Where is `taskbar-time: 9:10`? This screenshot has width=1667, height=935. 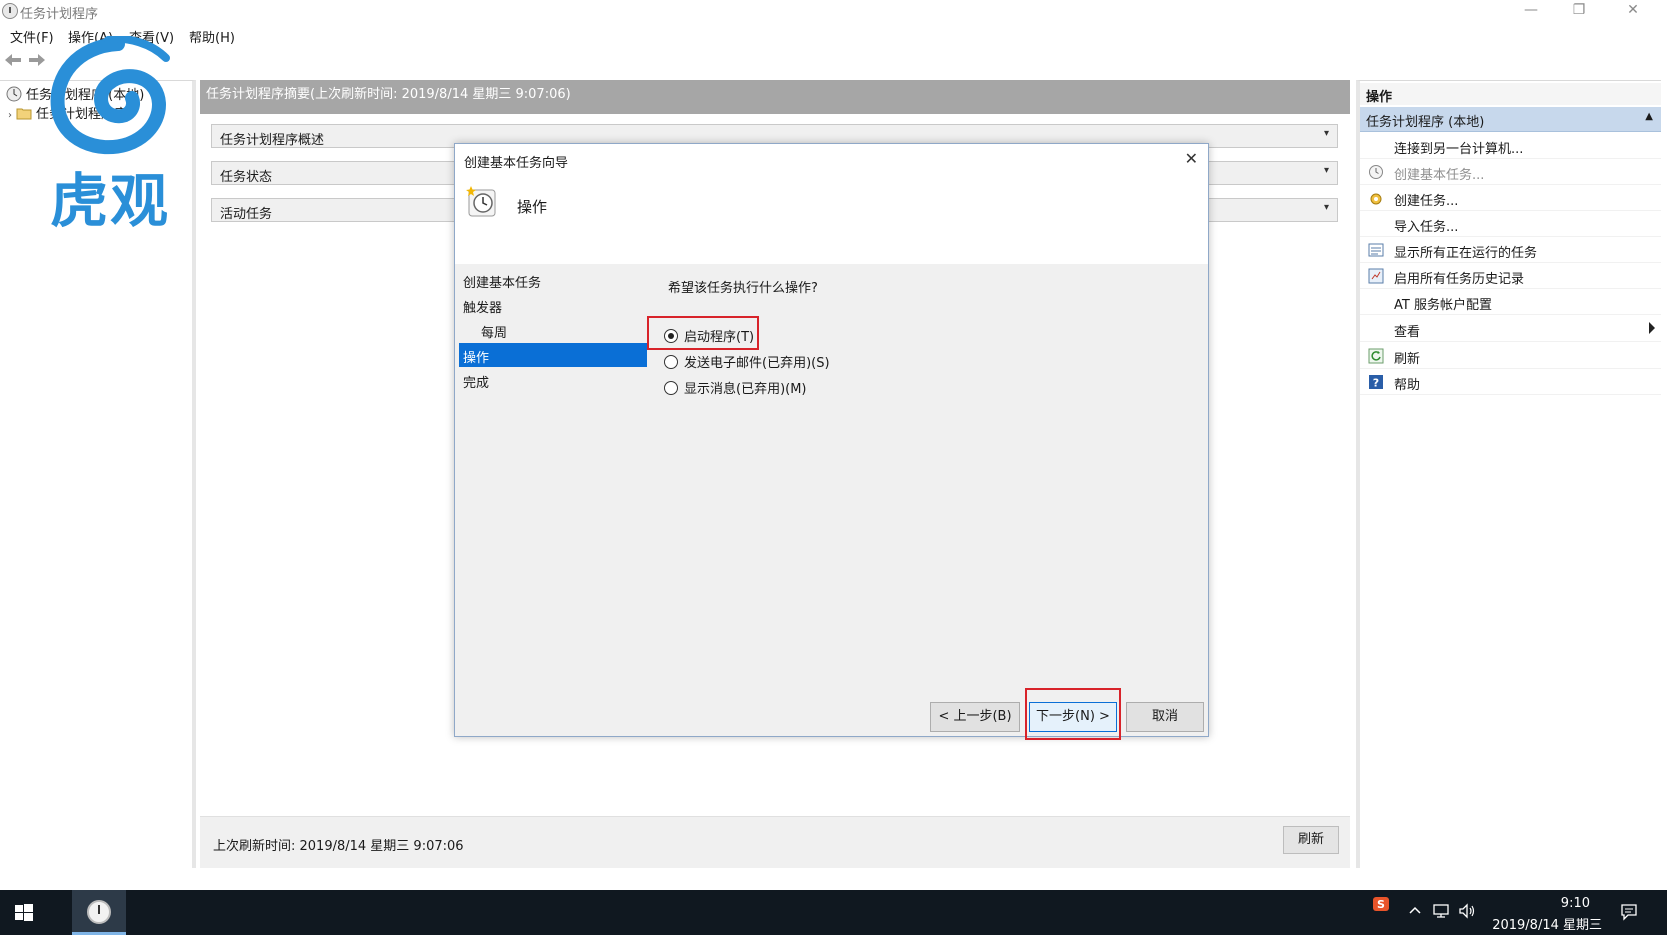
taskbar-time: 9:10 is located at coordinates (1545, 903).